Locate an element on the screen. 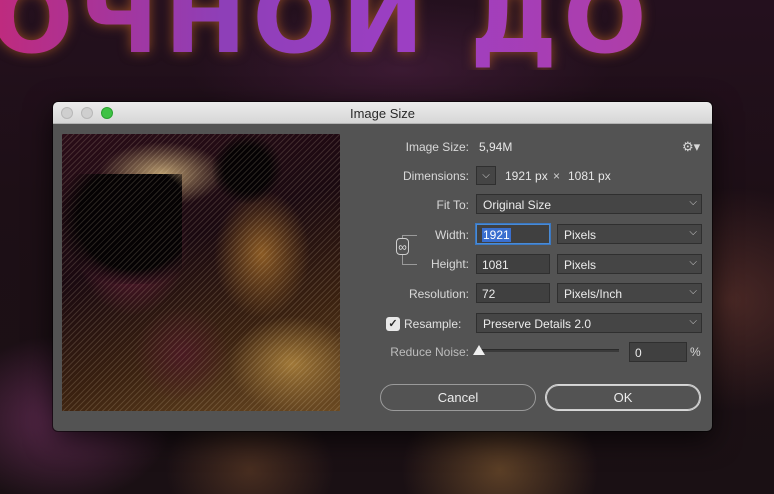 The width and height of the screenshot is (774, 494). resolution-unit: Pixels/Inch is located at coordinates (593, 294).